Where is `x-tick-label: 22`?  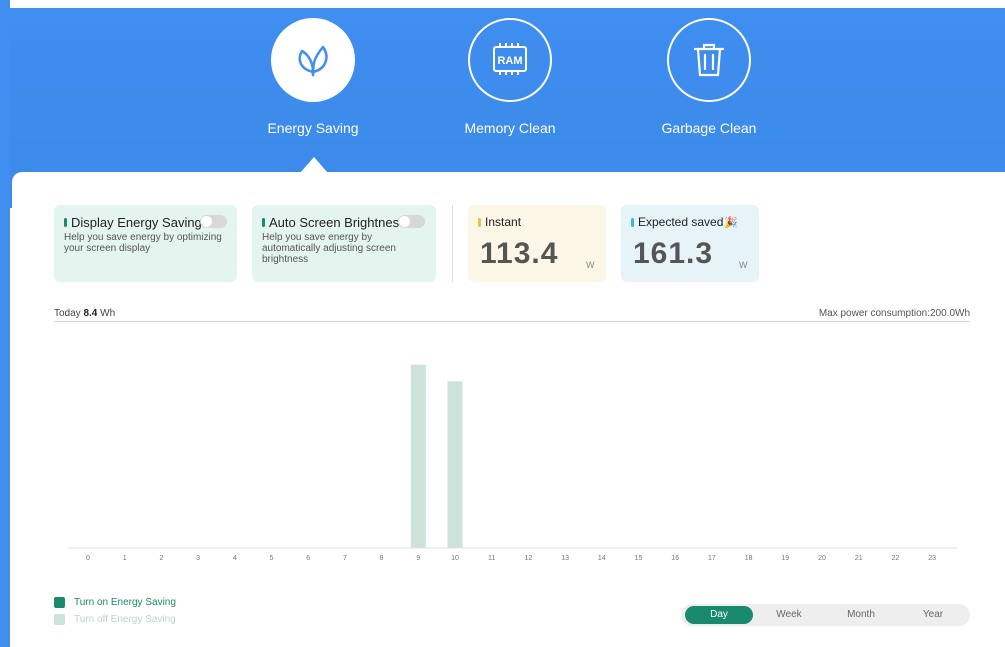
x-tick-label: 22 is located at coordinates (896, 558).